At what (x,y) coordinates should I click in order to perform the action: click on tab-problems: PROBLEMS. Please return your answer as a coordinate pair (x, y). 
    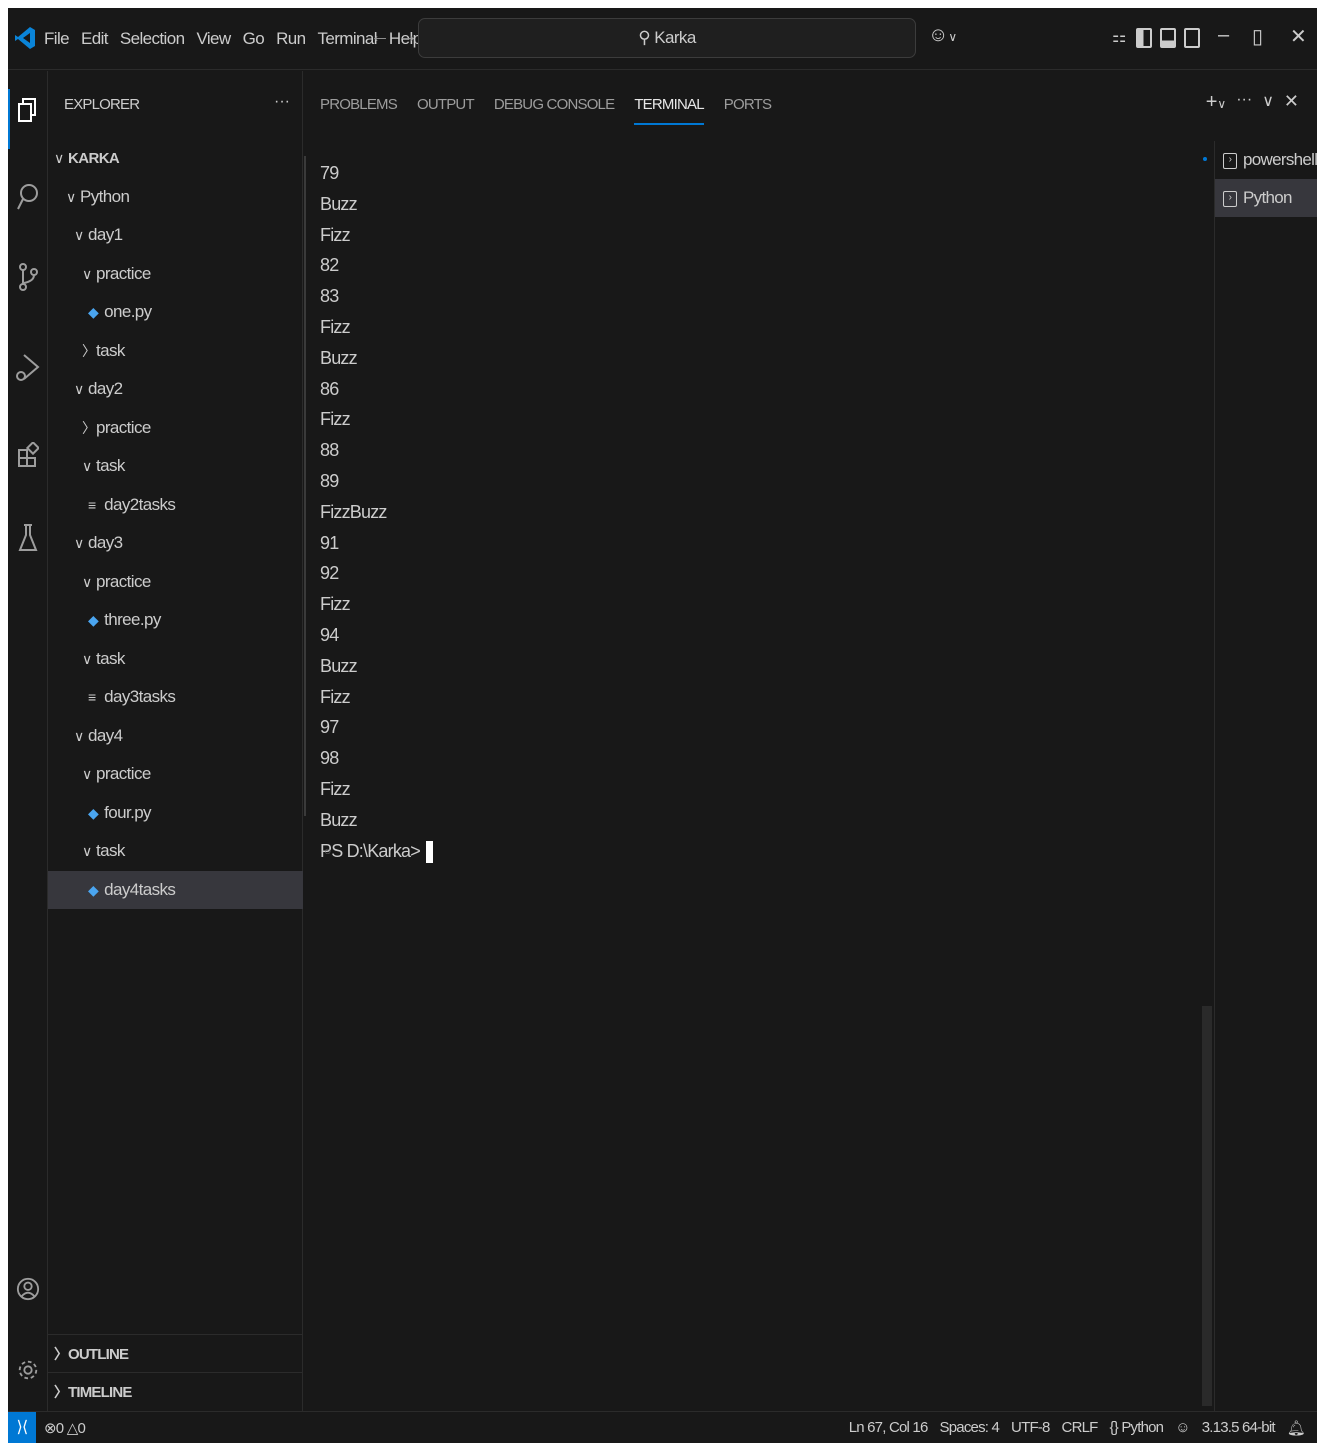
    Looking at the image, I should click on (359, 108).